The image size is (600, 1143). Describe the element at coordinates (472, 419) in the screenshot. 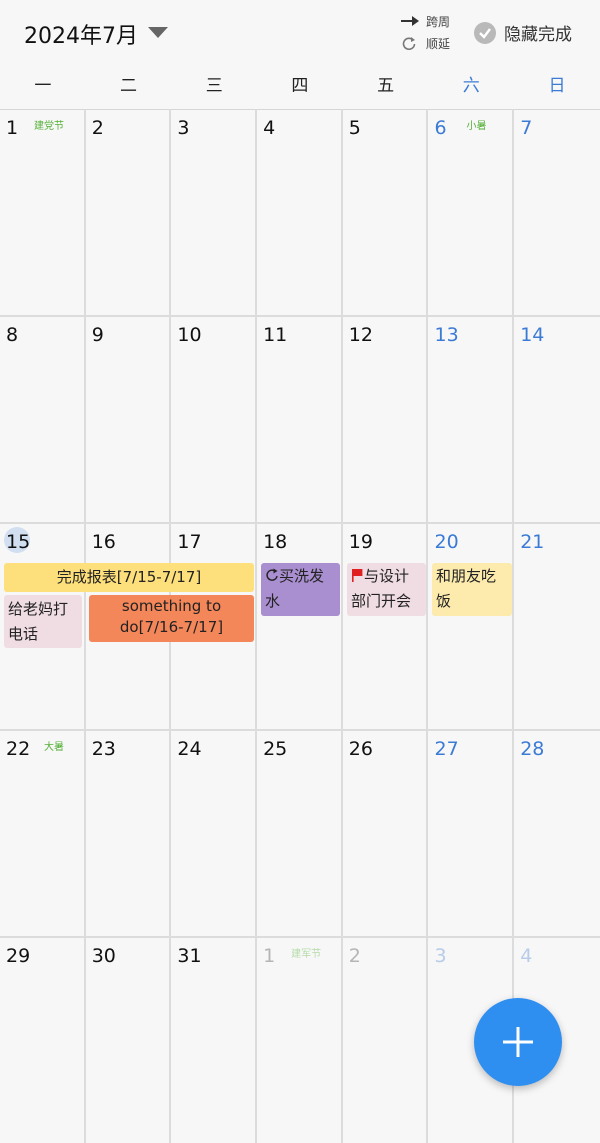

I see `day-cell: 13` at that location.